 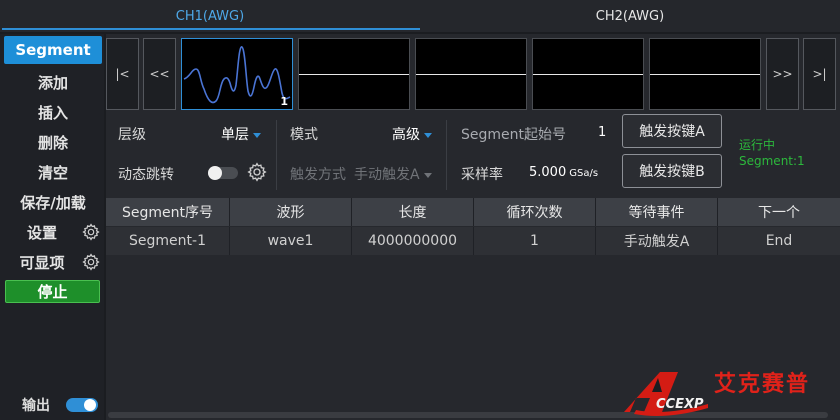 I want to click on last-segment-button: >|, so click(x=819, y=74).